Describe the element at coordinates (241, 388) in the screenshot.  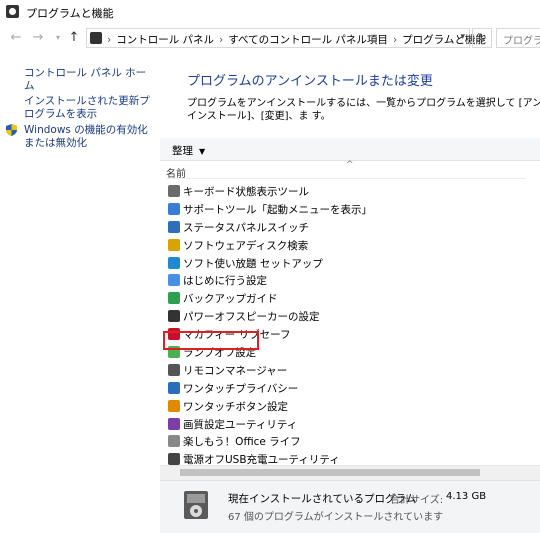
I see `program-name: ワンタッチプライバシー` at that location.